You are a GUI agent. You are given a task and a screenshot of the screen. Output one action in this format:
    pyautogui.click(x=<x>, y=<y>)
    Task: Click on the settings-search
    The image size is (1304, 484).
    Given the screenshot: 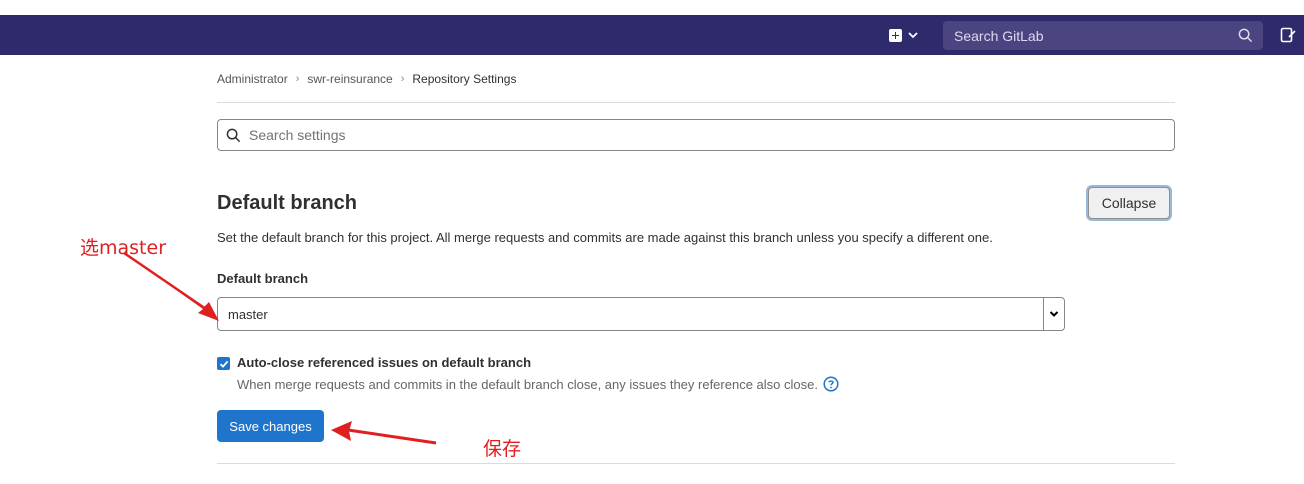 What is the action you would take?
    pyautogui.click(x=696, y=135)
    